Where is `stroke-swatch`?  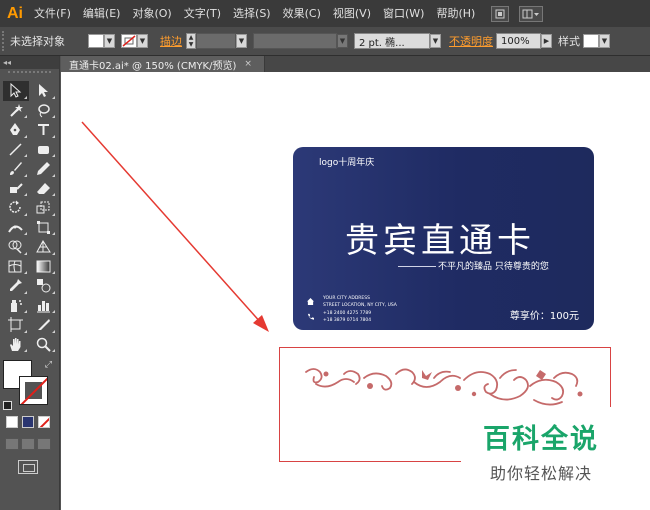 stroke-swatch is located at coordinates (129, 41).